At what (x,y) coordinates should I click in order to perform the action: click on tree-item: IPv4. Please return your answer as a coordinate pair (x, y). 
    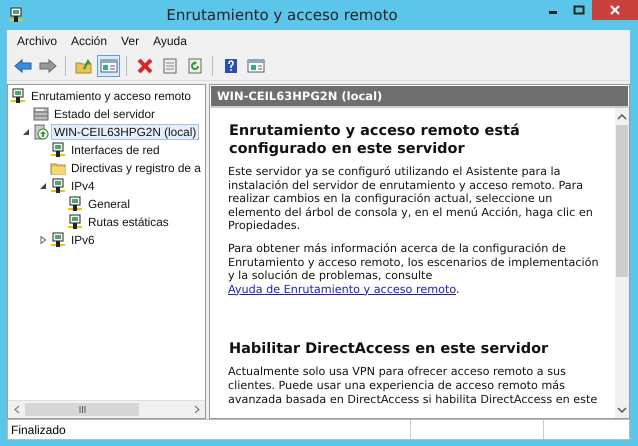
    Looking at the image, I should click on (83, 186).